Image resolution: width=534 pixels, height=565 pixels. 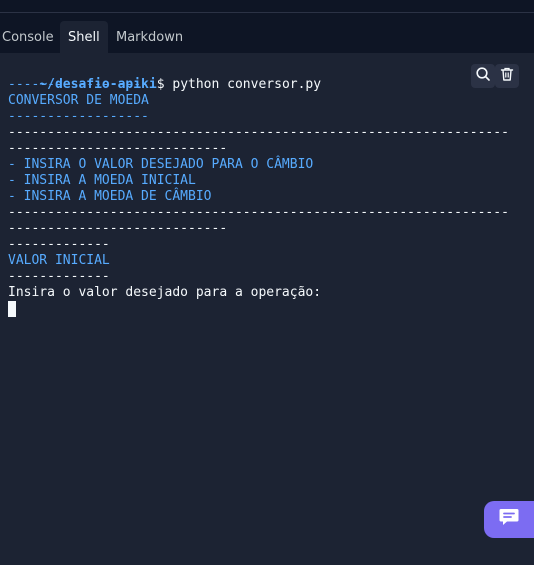 What do you see at coordinates (12, 309) in the screenshot?
I see `text-cursor` at bounding box center [12, 309].